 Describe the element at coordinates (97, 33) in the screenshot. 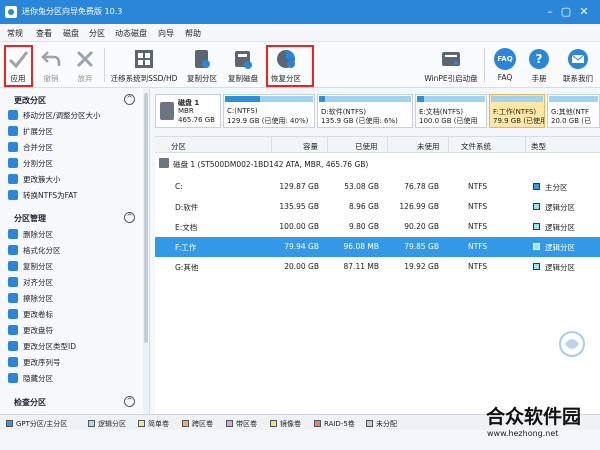

I see `menu-partition: 分区` at that location.